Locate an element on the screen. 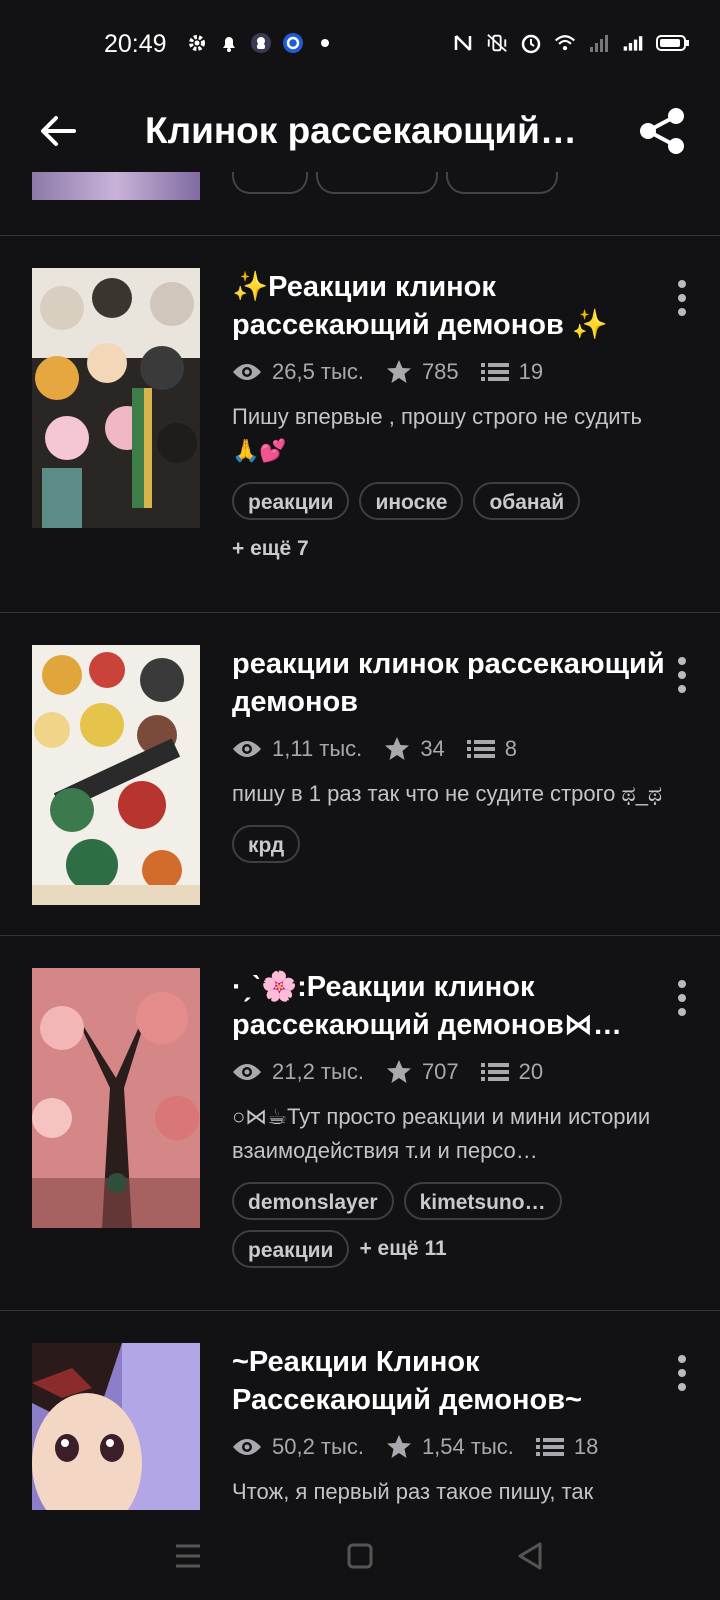 Image resolution: width=720 pixels, height=1600 pixels. votes-count: 1,54 тыс. is located at coordinates (467, 1446).